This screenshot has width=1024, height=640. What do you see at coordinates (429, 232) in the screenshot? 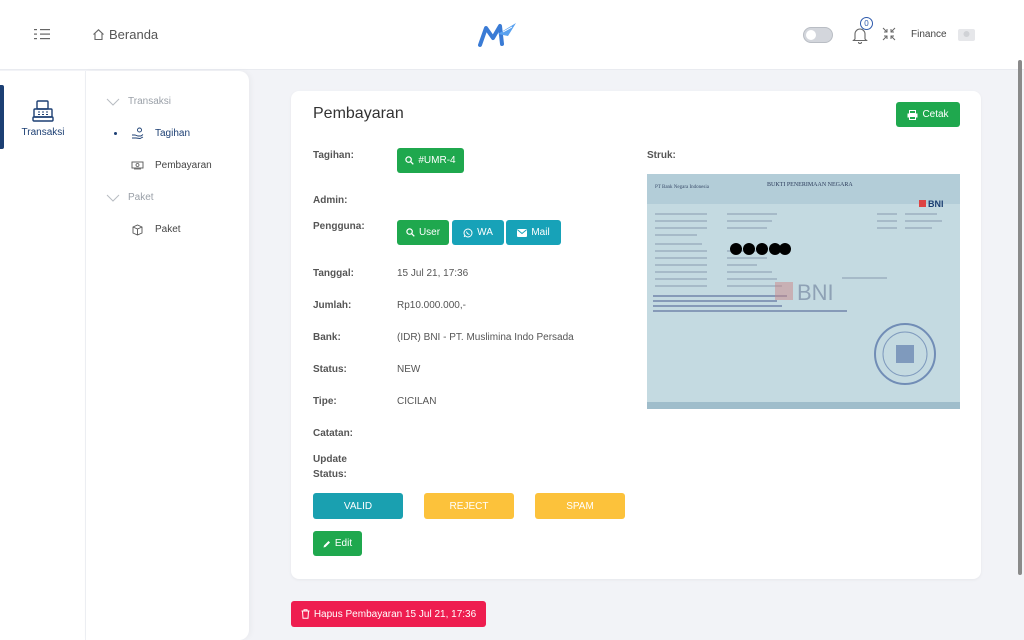
I see `user-button-label: User` at bounding box center [429, 232].